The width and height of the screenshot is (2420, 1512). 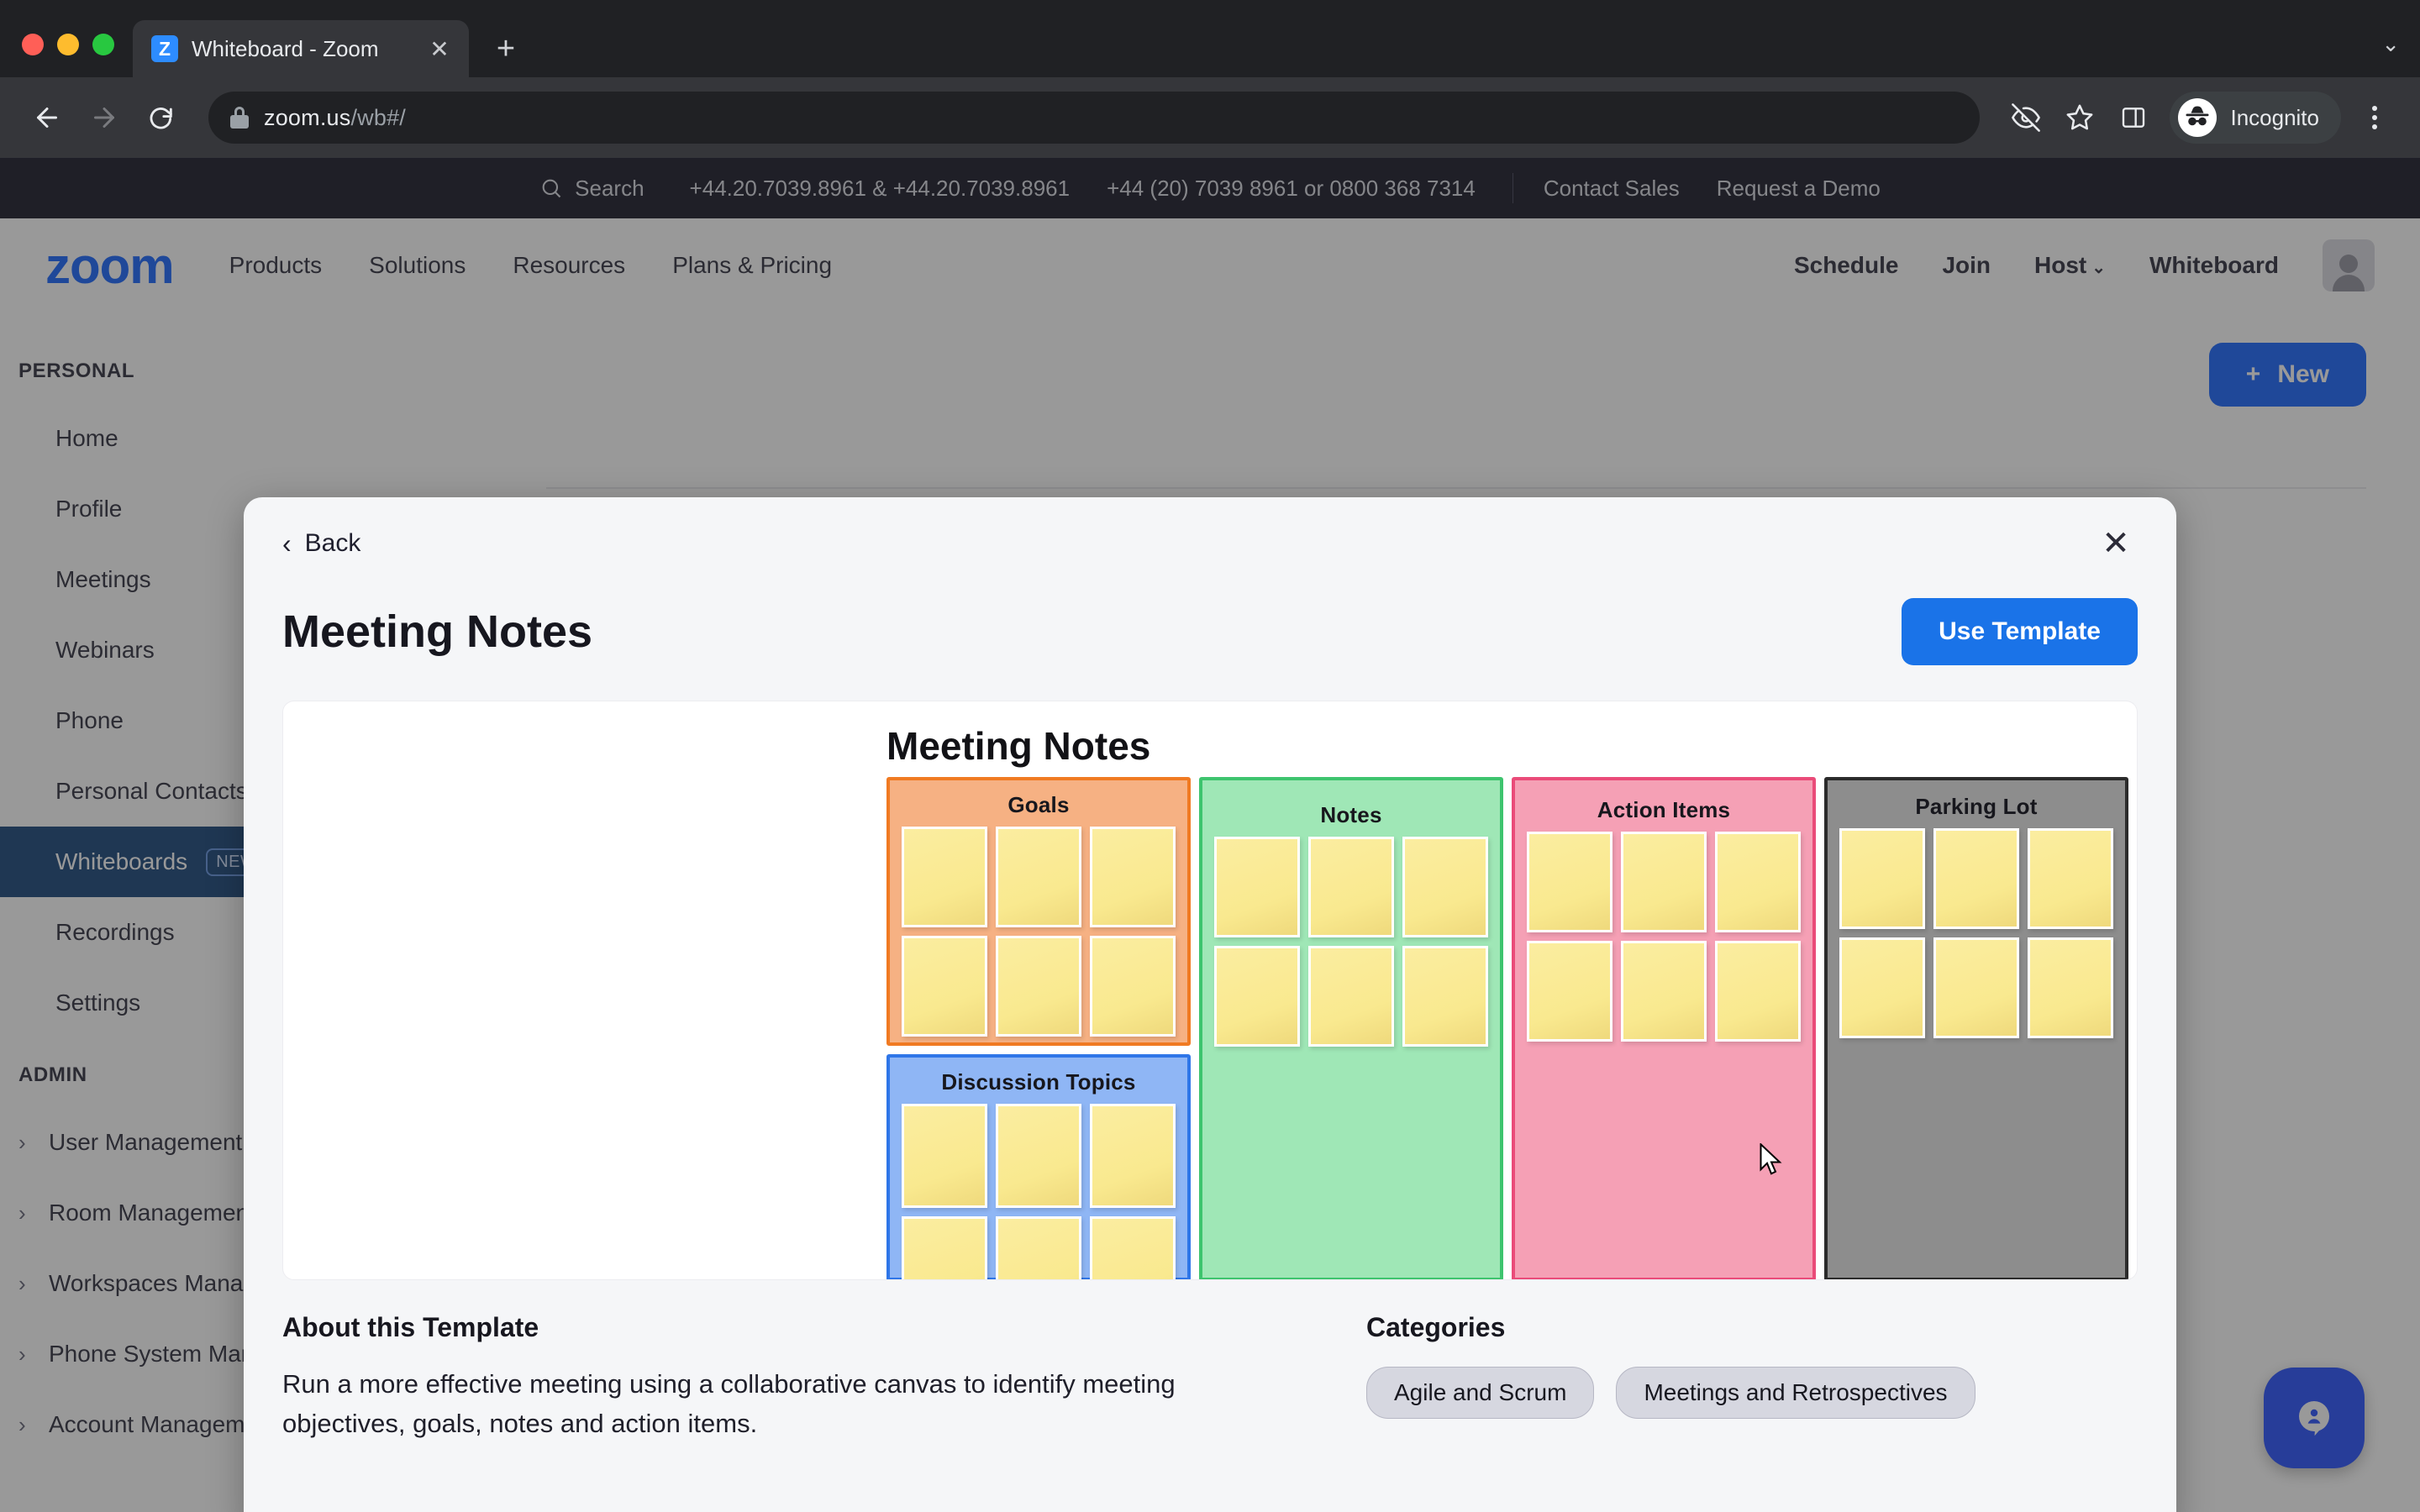 I want to click on close-window-button, so click(x=33, y=44).